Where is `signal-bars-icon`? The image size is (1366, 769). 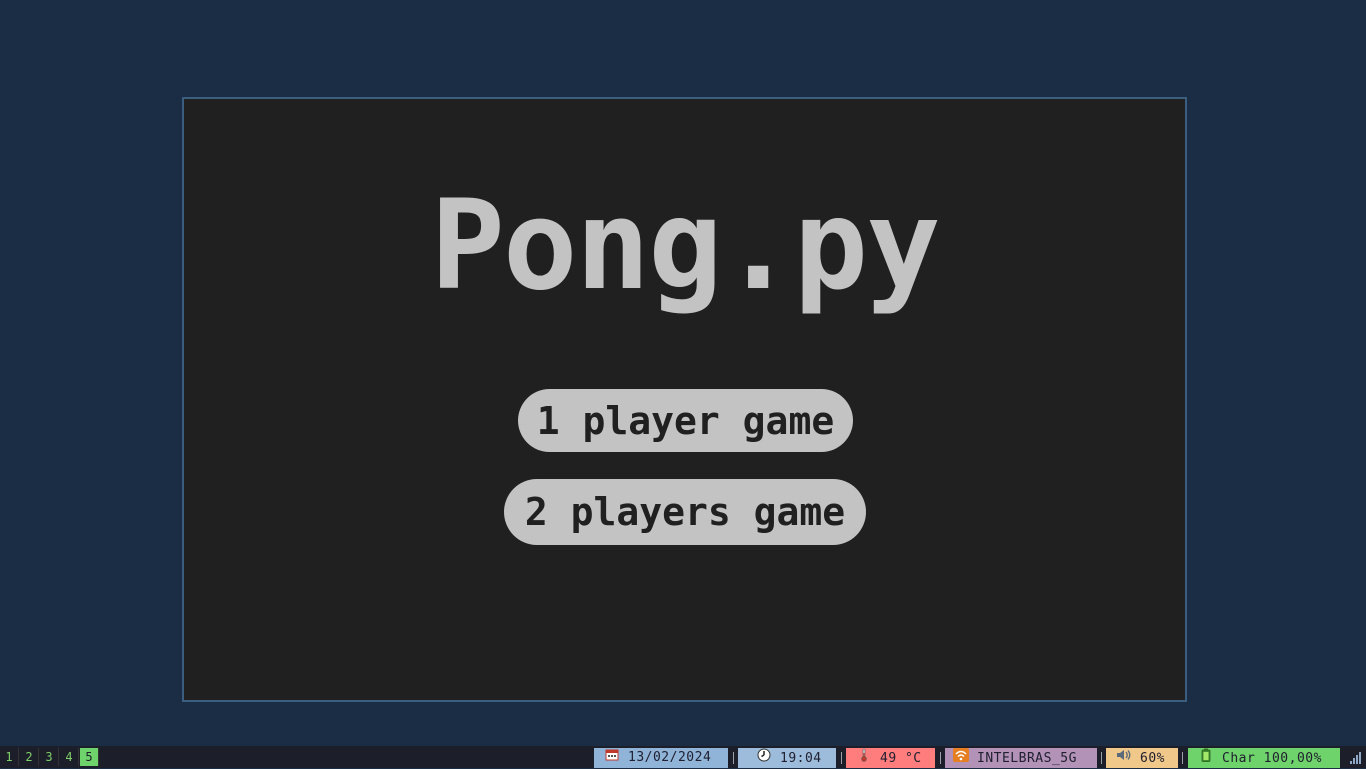 signal-bars-icon is located at coordinates (1356, 758).